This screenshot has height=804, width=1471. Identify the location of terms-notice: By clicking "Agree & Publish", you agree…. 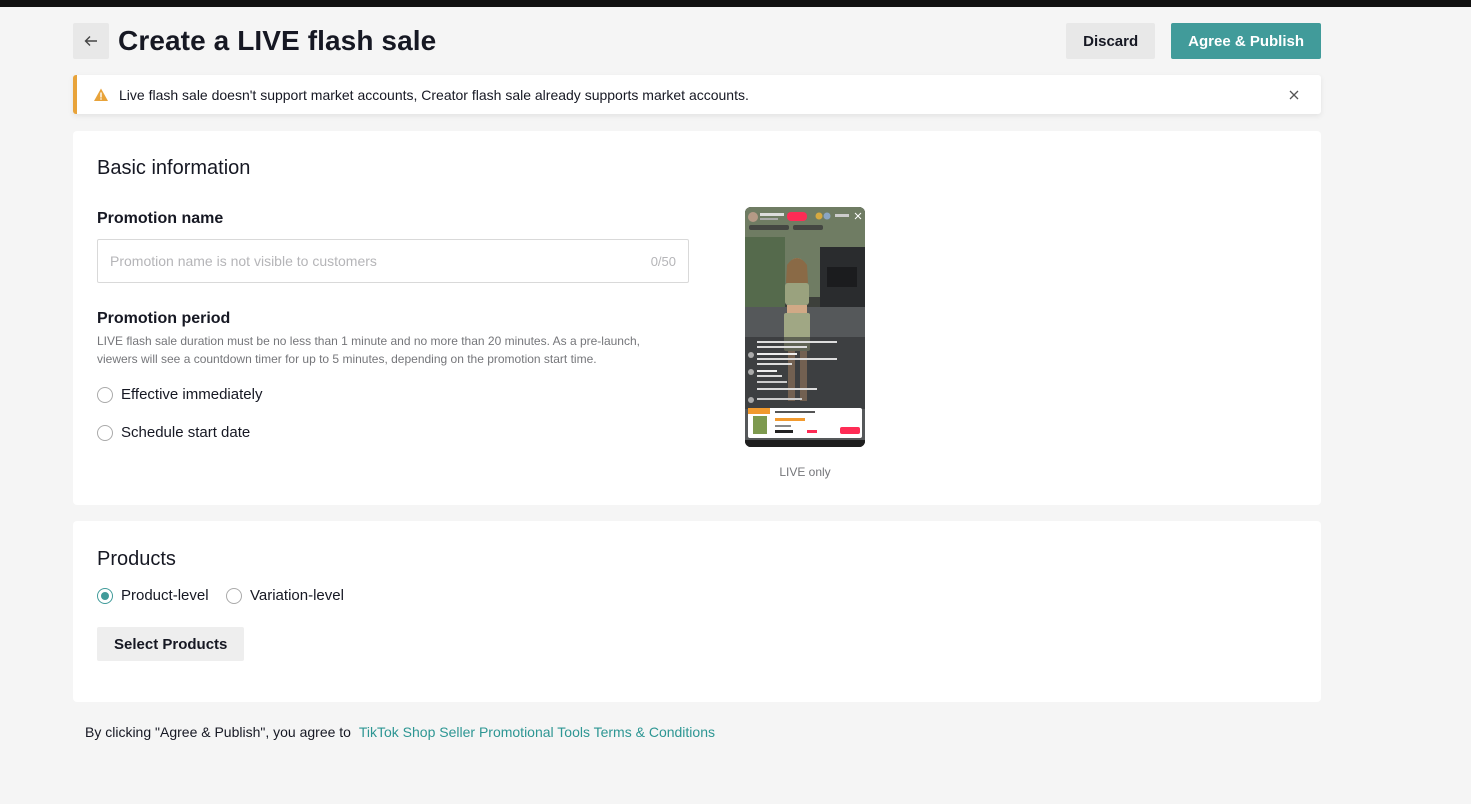
(400, 732).